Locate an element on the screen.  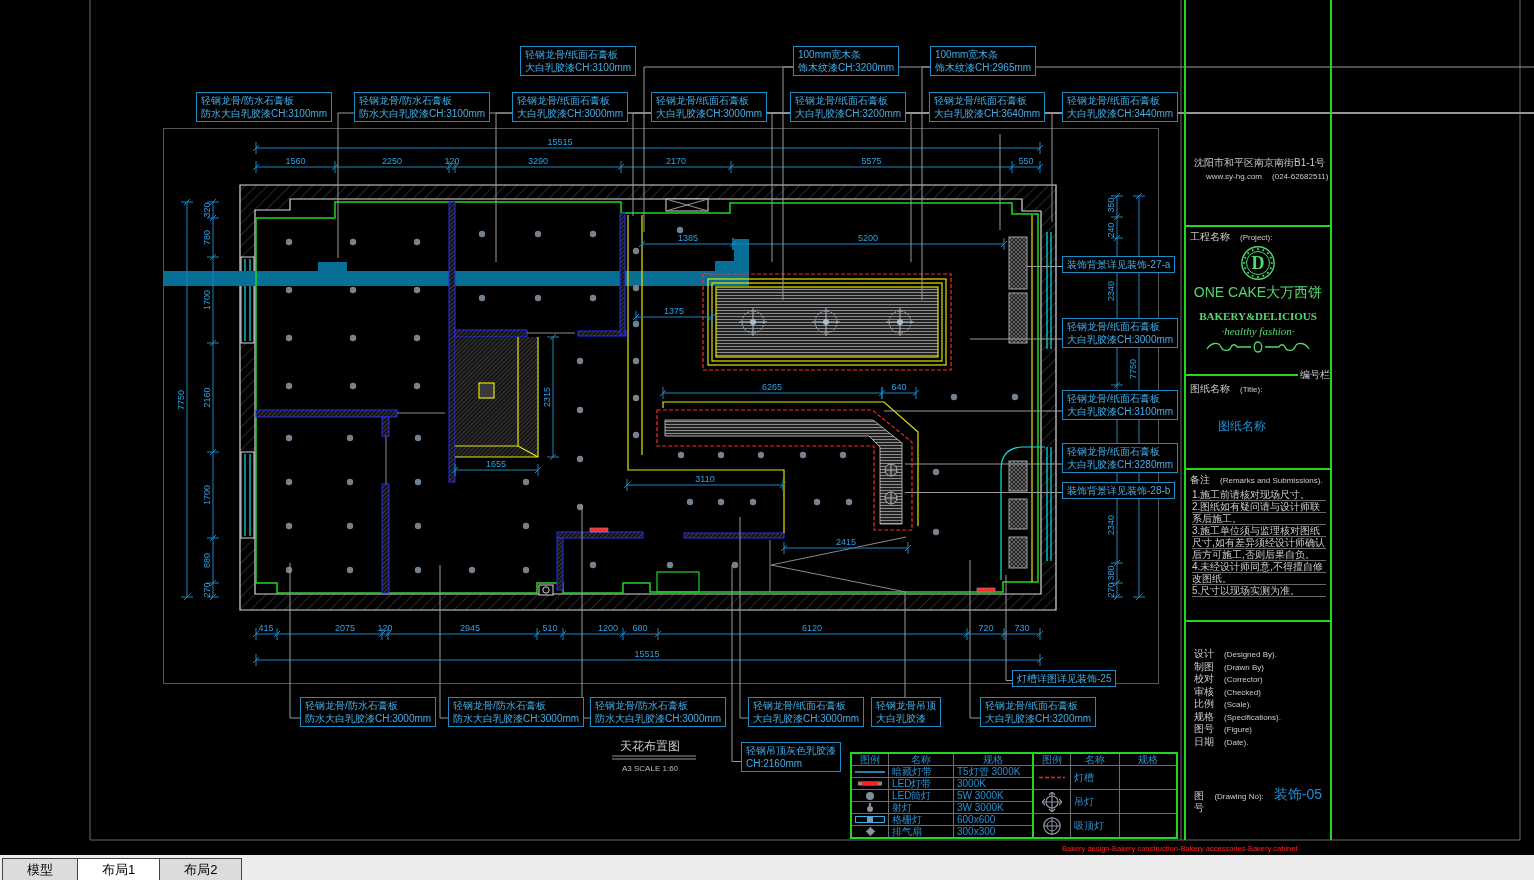
dimension-text: 3290 is located at coordinates (538, 161).